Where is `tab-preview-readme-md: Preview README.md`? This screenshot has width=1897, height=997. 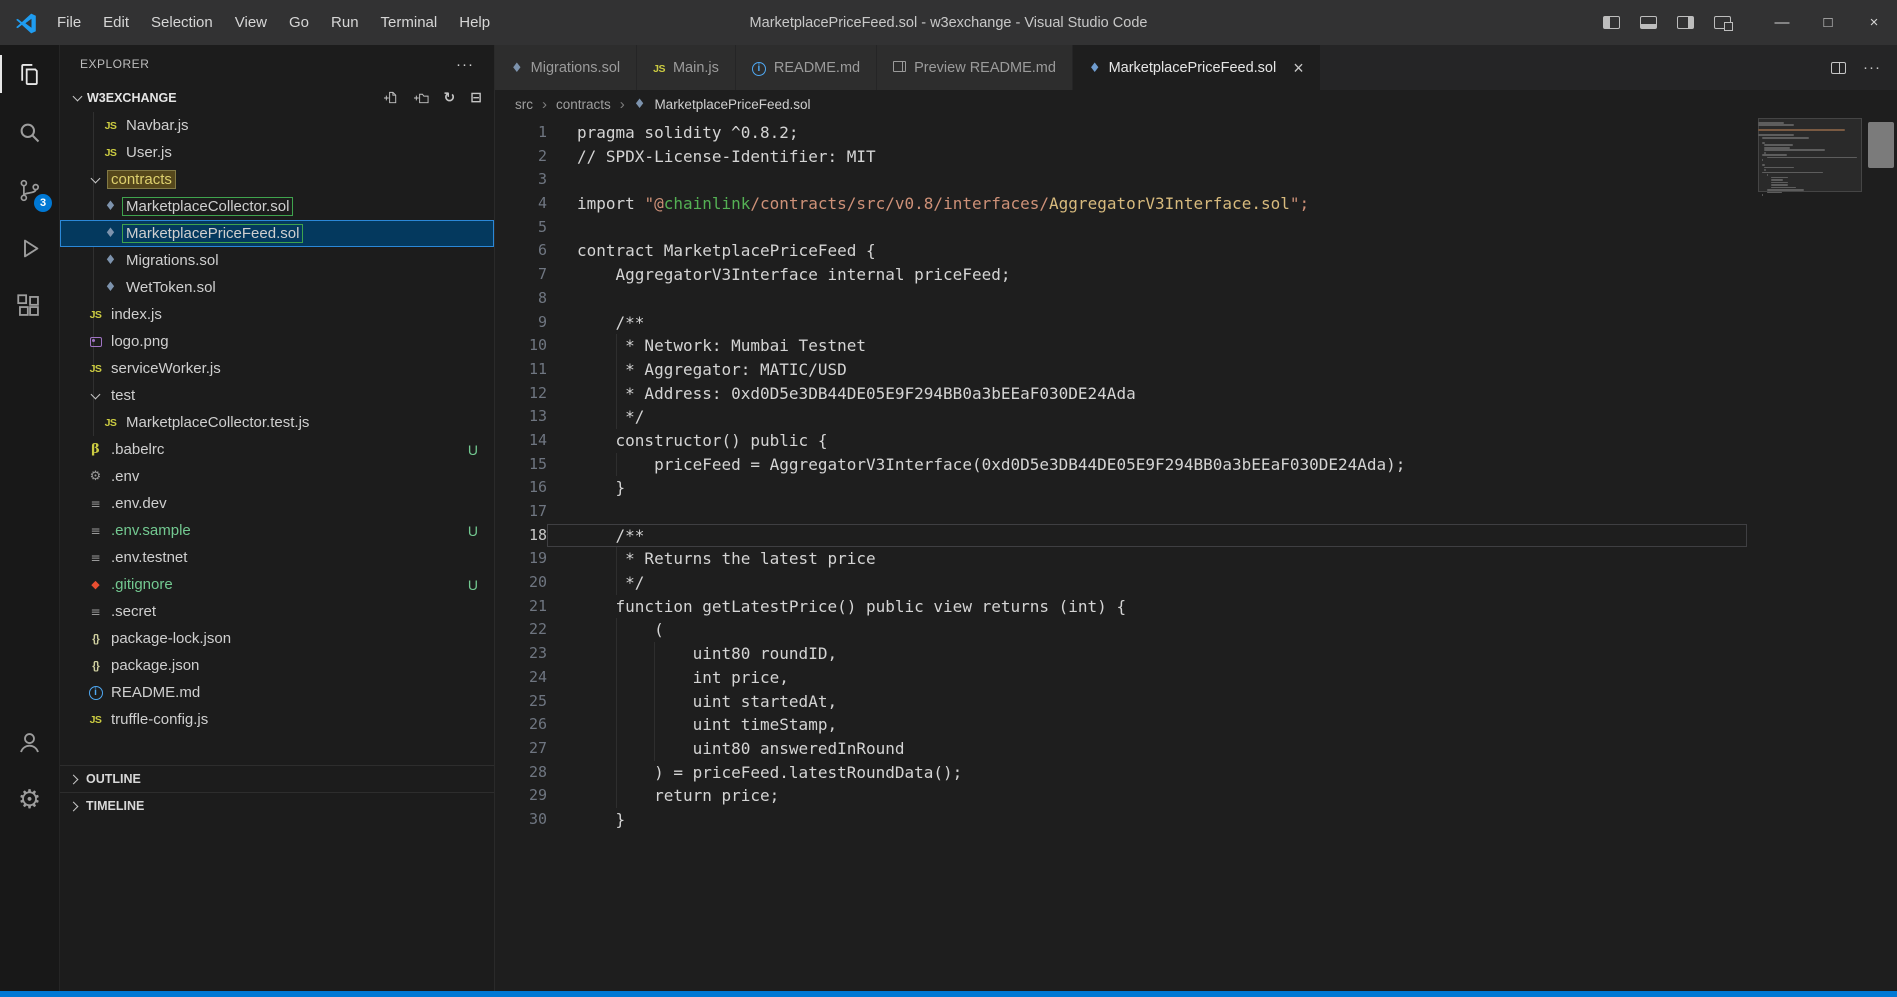
tab-preview-readme-md: Preview README.md is located at coordinates (975, 67).